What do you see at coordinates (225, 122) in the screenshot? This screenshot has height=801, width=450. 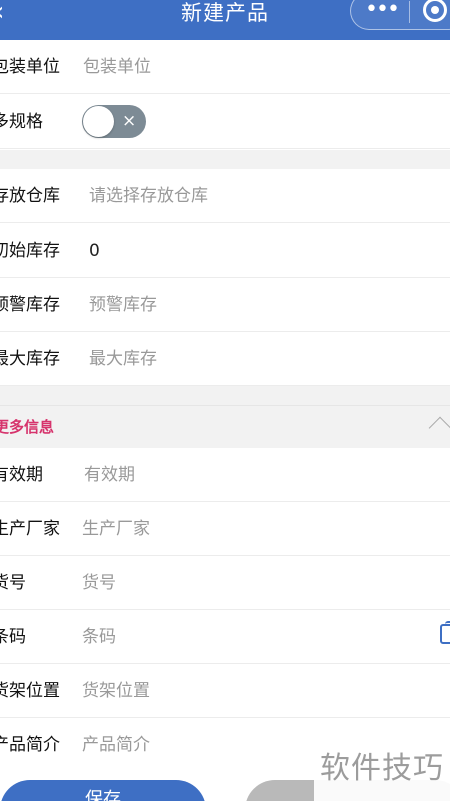 I see `form-row-multi-spec: 多规格 ×` at bounding box center [225, 122].